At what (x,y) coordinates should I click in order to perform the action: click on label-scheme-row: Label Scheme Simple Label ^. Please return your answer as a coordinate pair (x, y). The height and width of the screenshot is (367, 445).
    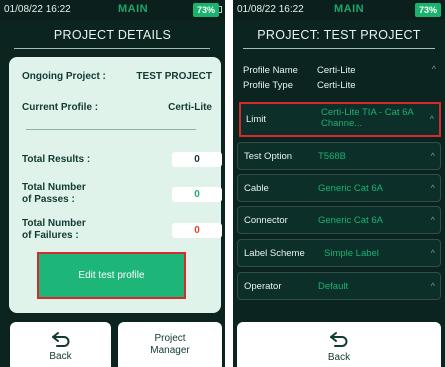
    Looking at the image, I should click on (339, 253).